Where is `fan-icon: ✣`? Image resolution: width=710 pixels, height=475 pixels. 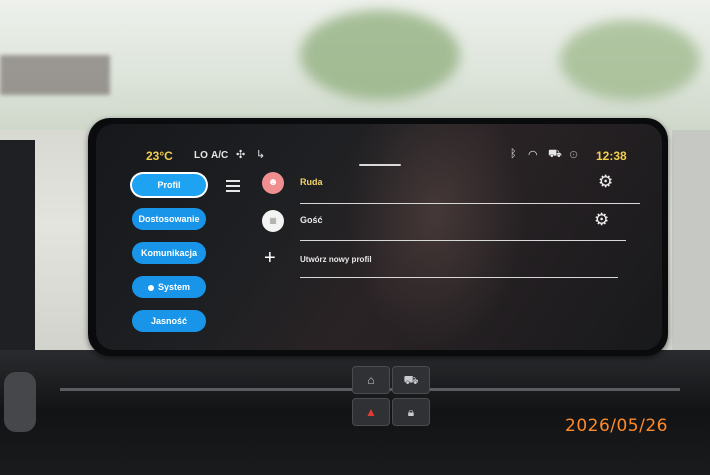
fan-icon: ✣ is located at coordinates (240, 154).